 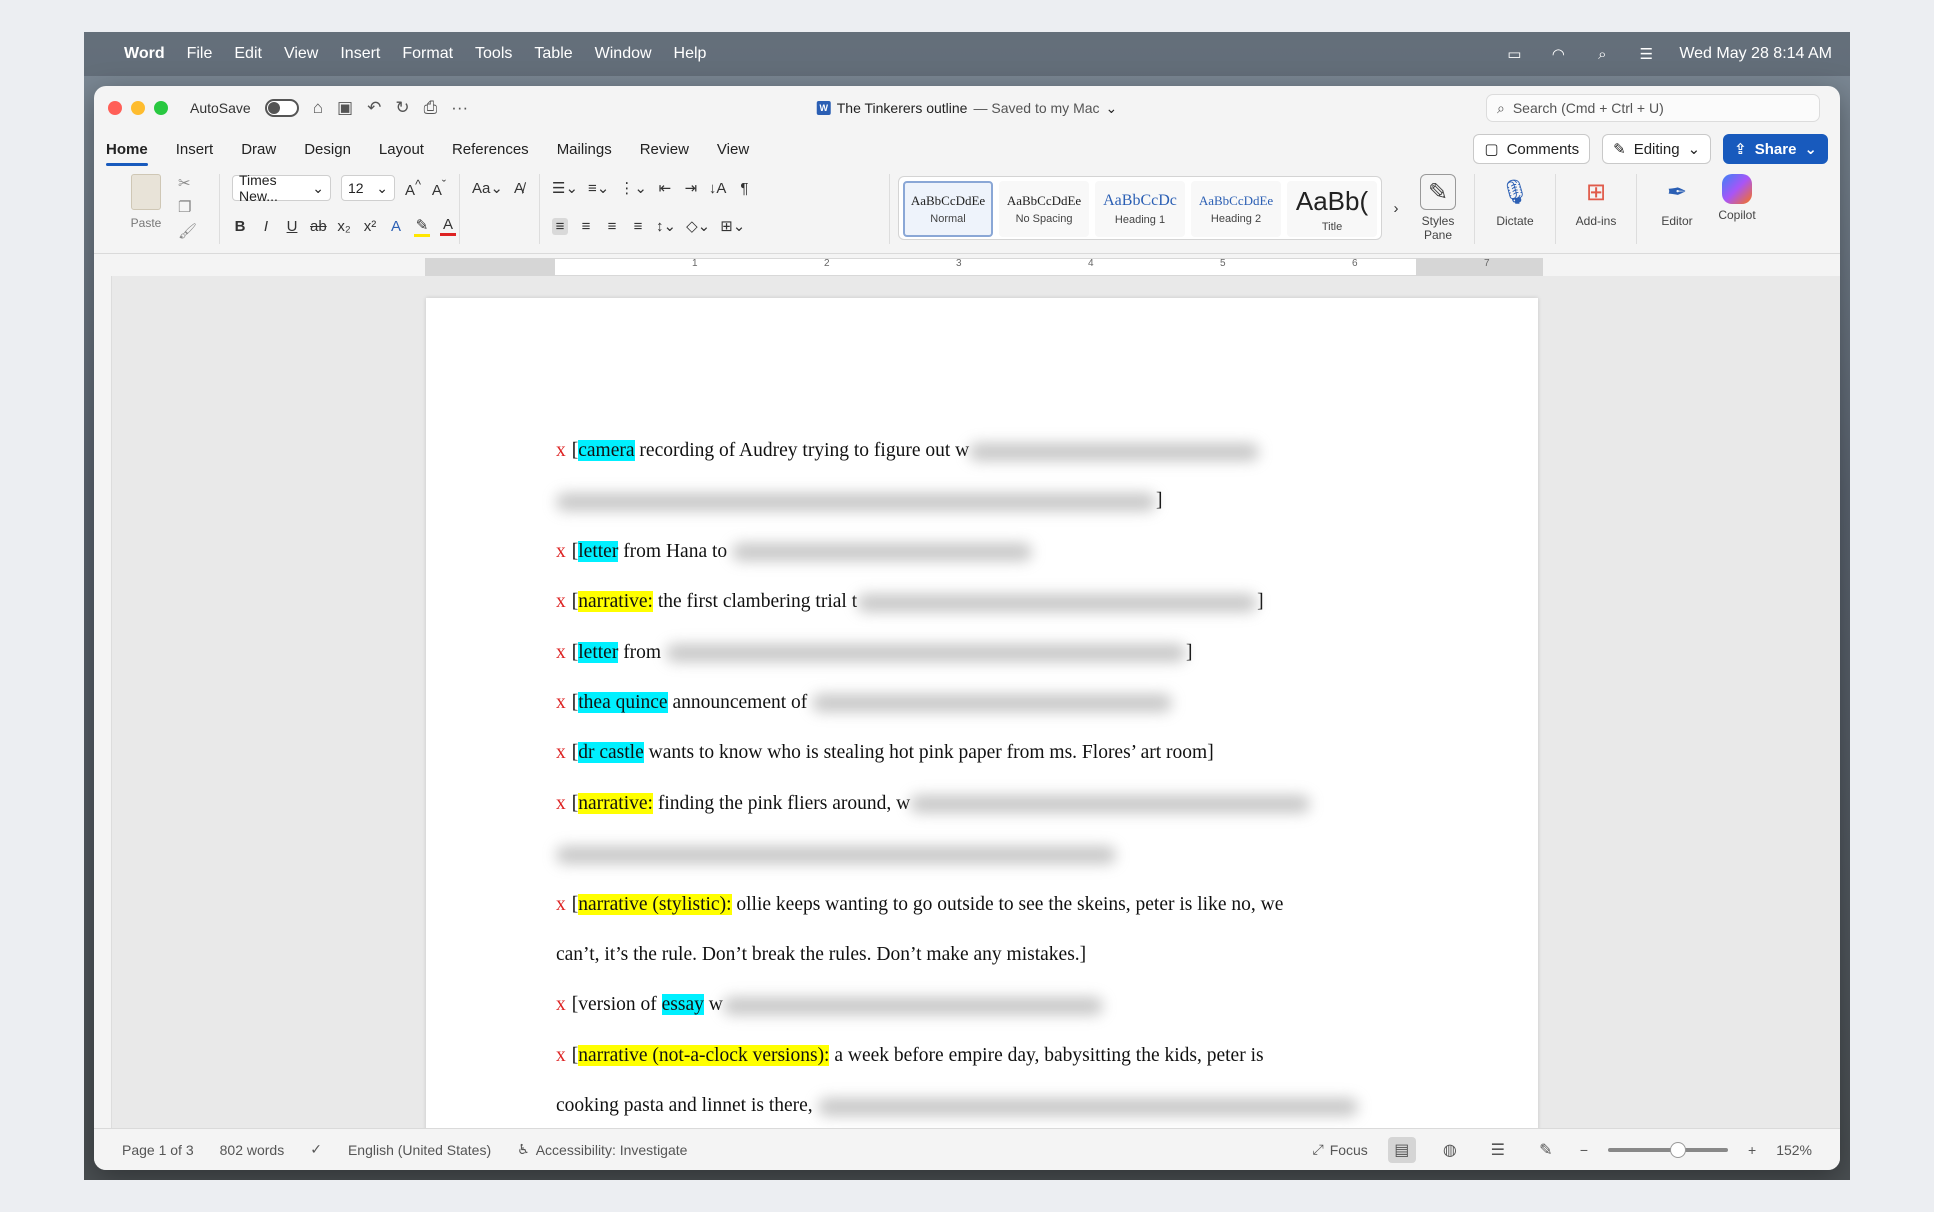 I want to click on minimize-window-button, so click(x=138, y=108).